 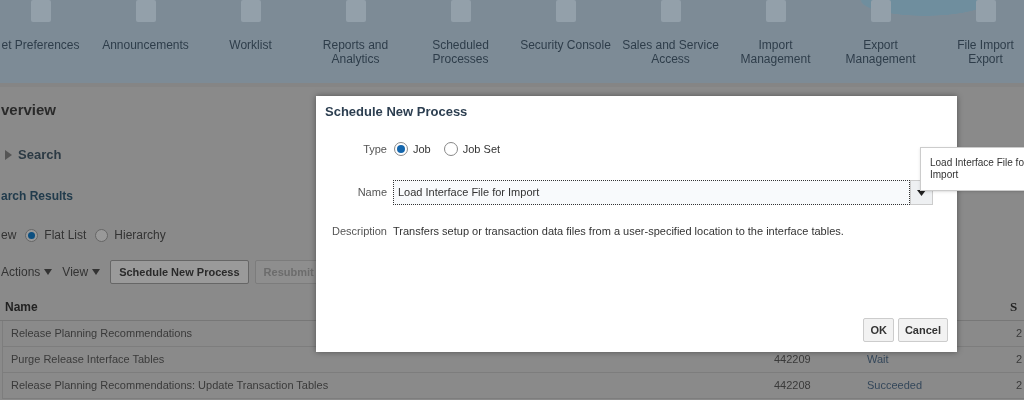 What do you see at coordinates (793, 360) in the screenshot?
I see `table-cell-text: 442209` at bounding box center [793, 360].